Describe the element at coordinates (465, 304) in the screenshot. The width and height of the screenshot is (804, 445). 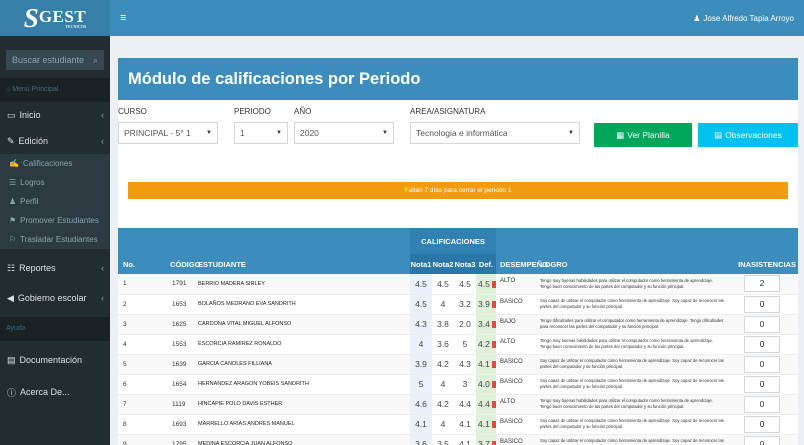
I see `nota3-input: 3.2` at that location.